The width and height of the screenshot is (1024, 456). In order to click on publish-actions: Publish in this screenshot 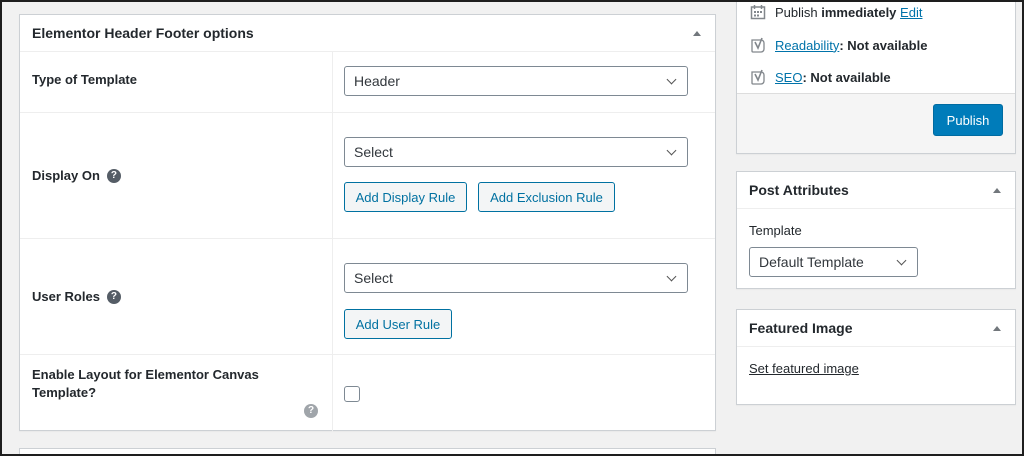, I will do `click(876, 123)`.